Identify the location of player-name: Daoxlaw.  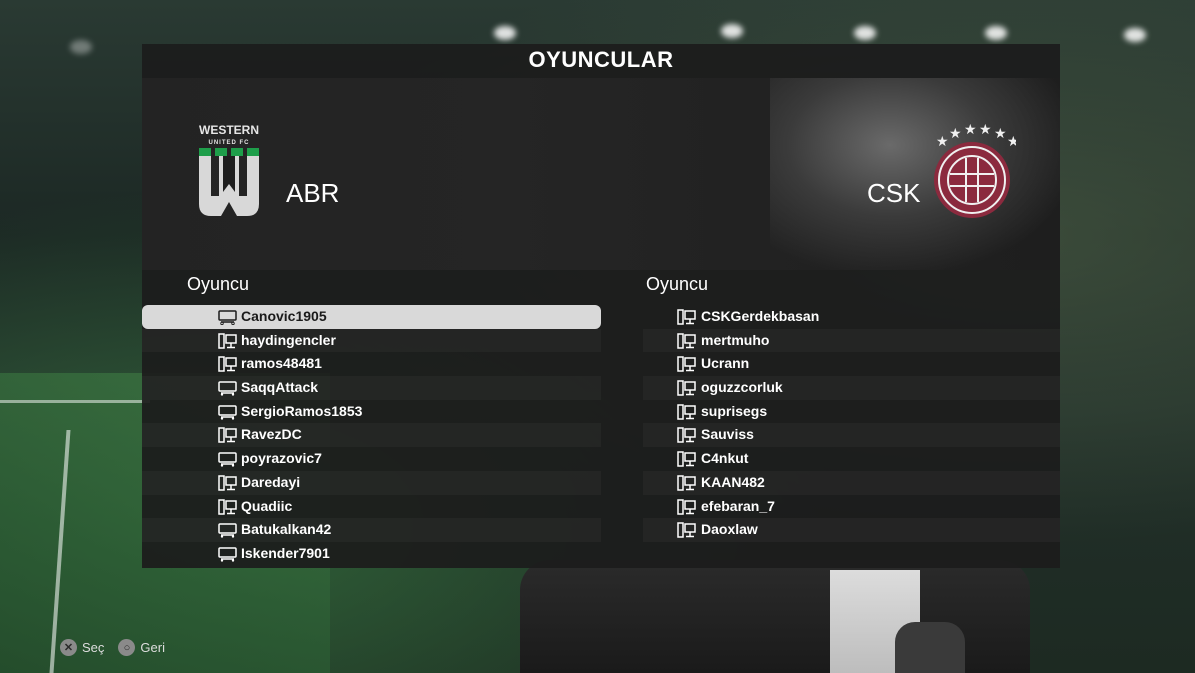
(729, 529).